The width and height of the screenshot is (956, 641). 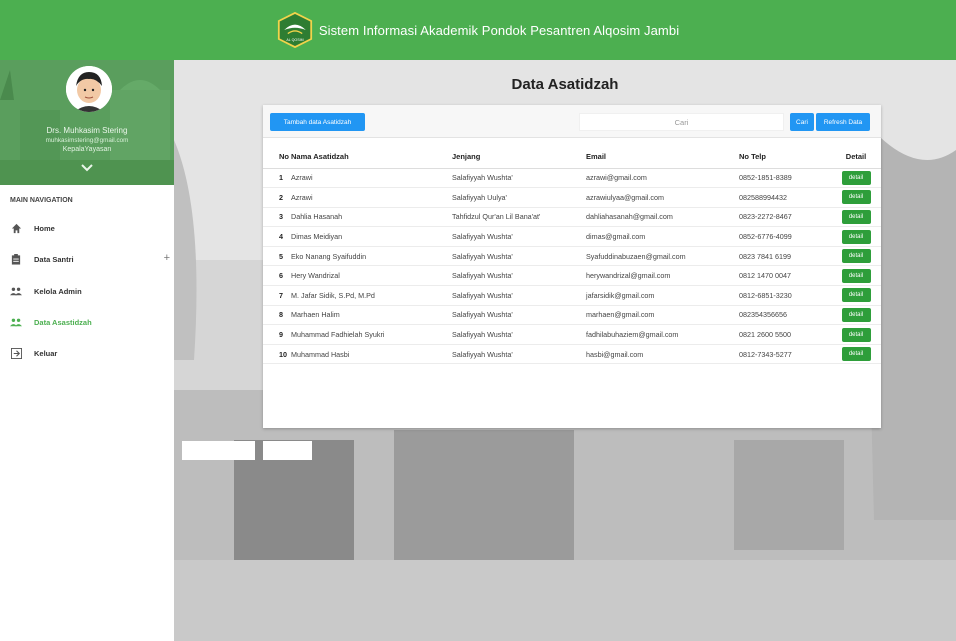 What do you see at coordinates (277, 256) in the screenshot?
I see `cell-no: 5` at bounding box center [277, 256].